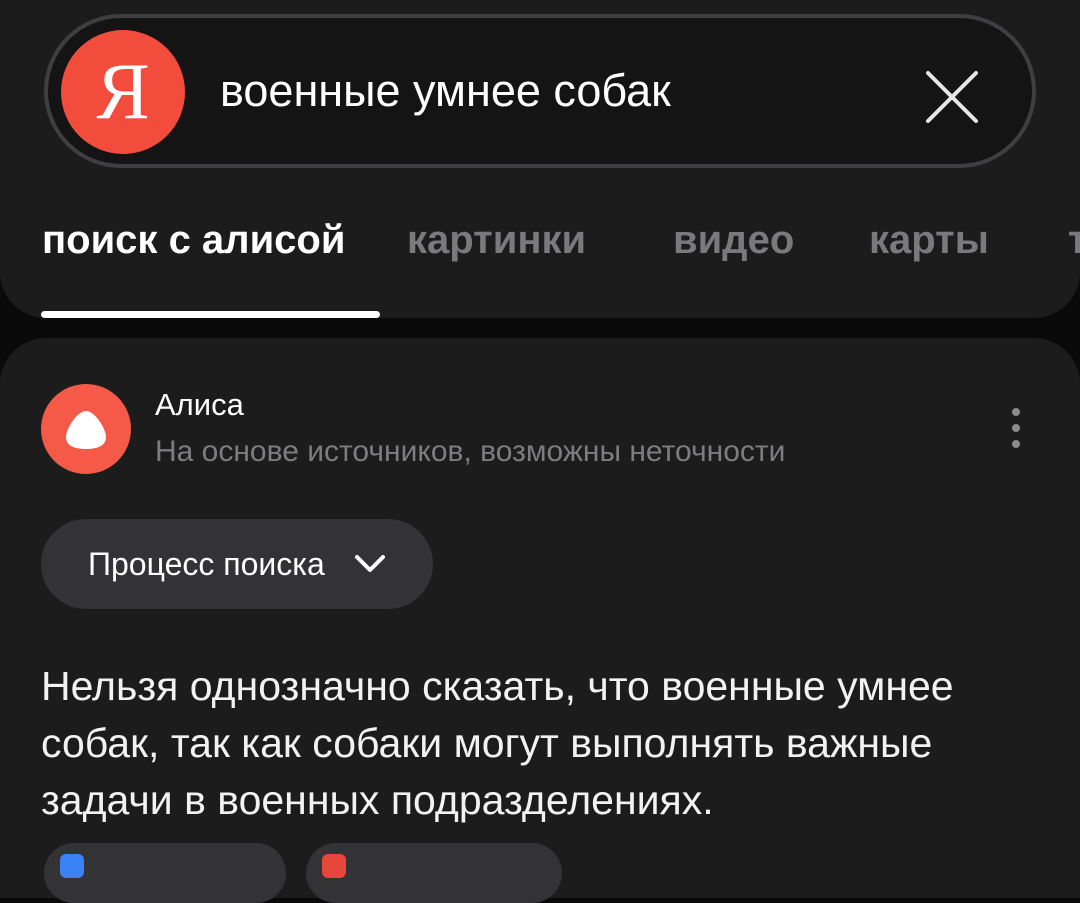  What do you see at coordinates (733, 240) in the screenshot?
I see `tab-video: видео` at bounding box center [733, 240].